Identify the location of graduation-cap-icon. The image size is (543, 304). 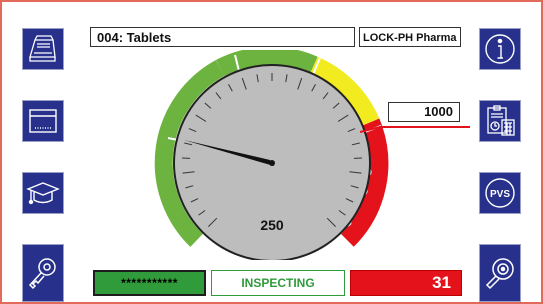
(43, 193).